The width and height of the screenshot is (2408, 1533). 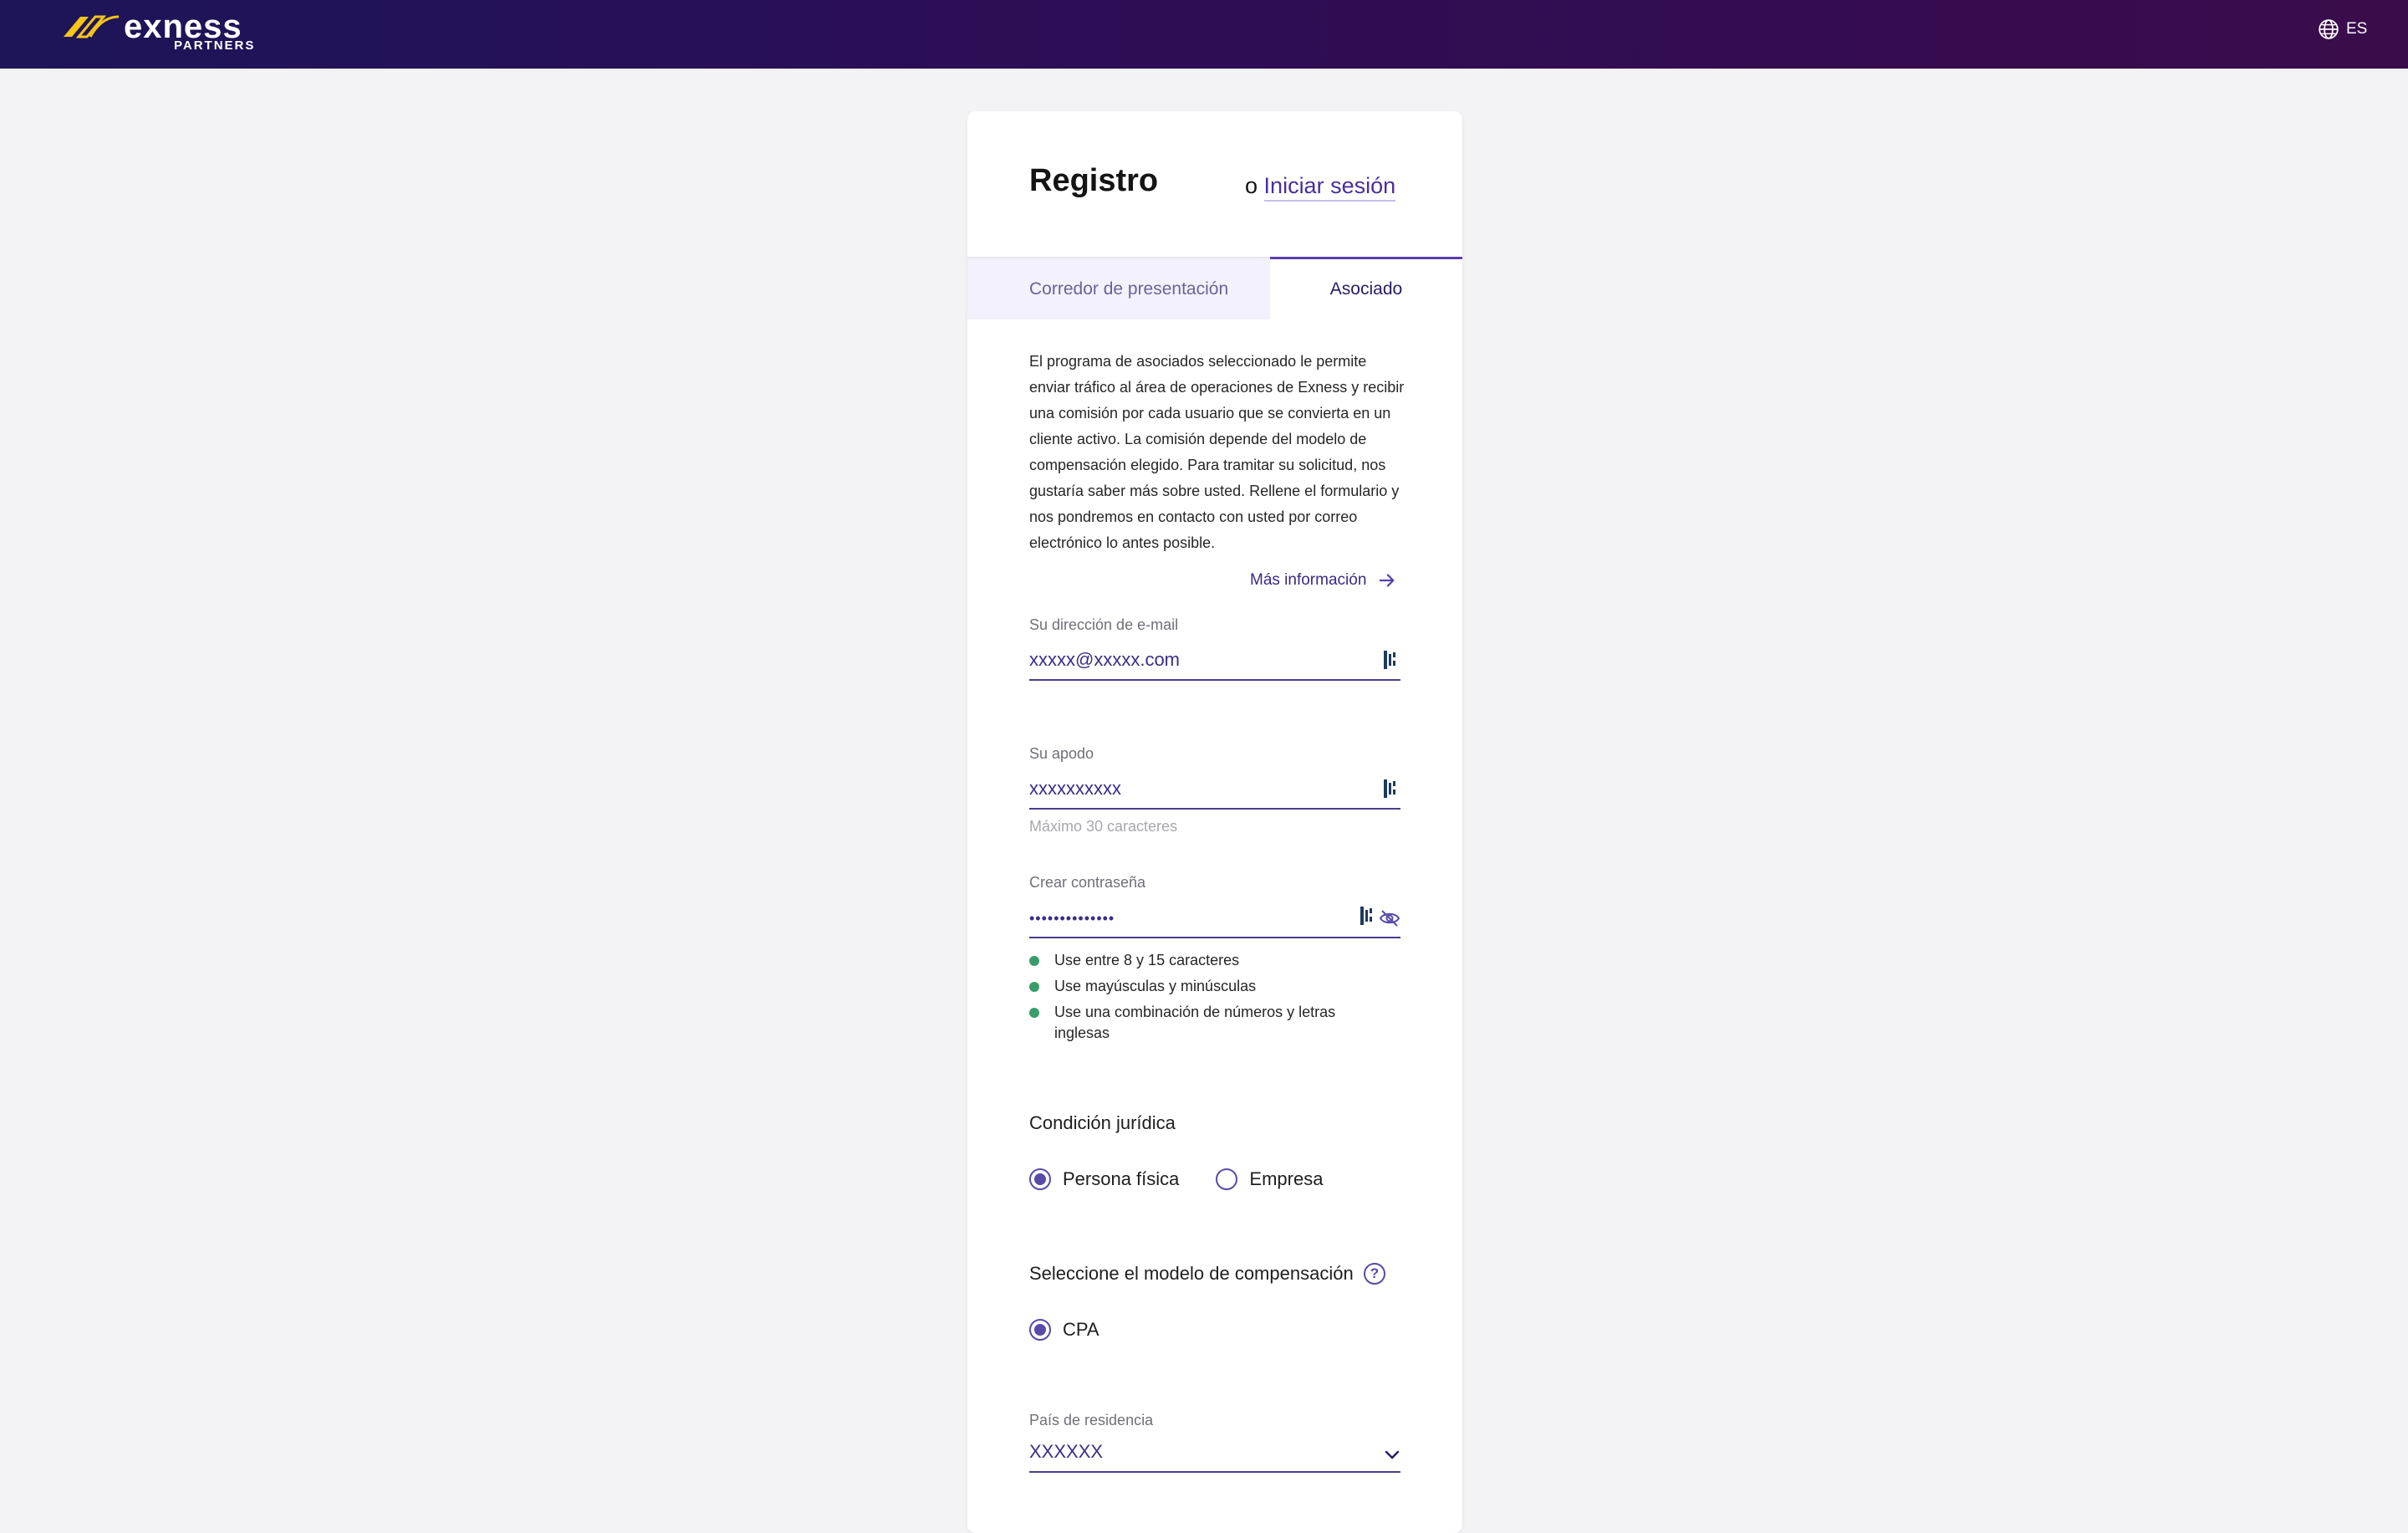 What do you see at coordinates (2357, 29) in the screenshot?
I see `language-code: ES` at bounding box center [2357, 29].